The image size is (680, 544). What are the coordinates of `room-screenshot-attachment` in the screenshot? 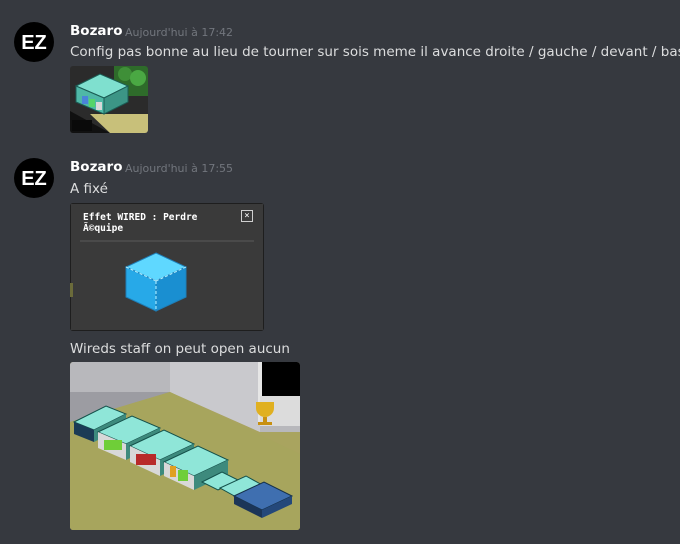 It's located at (185, 446).